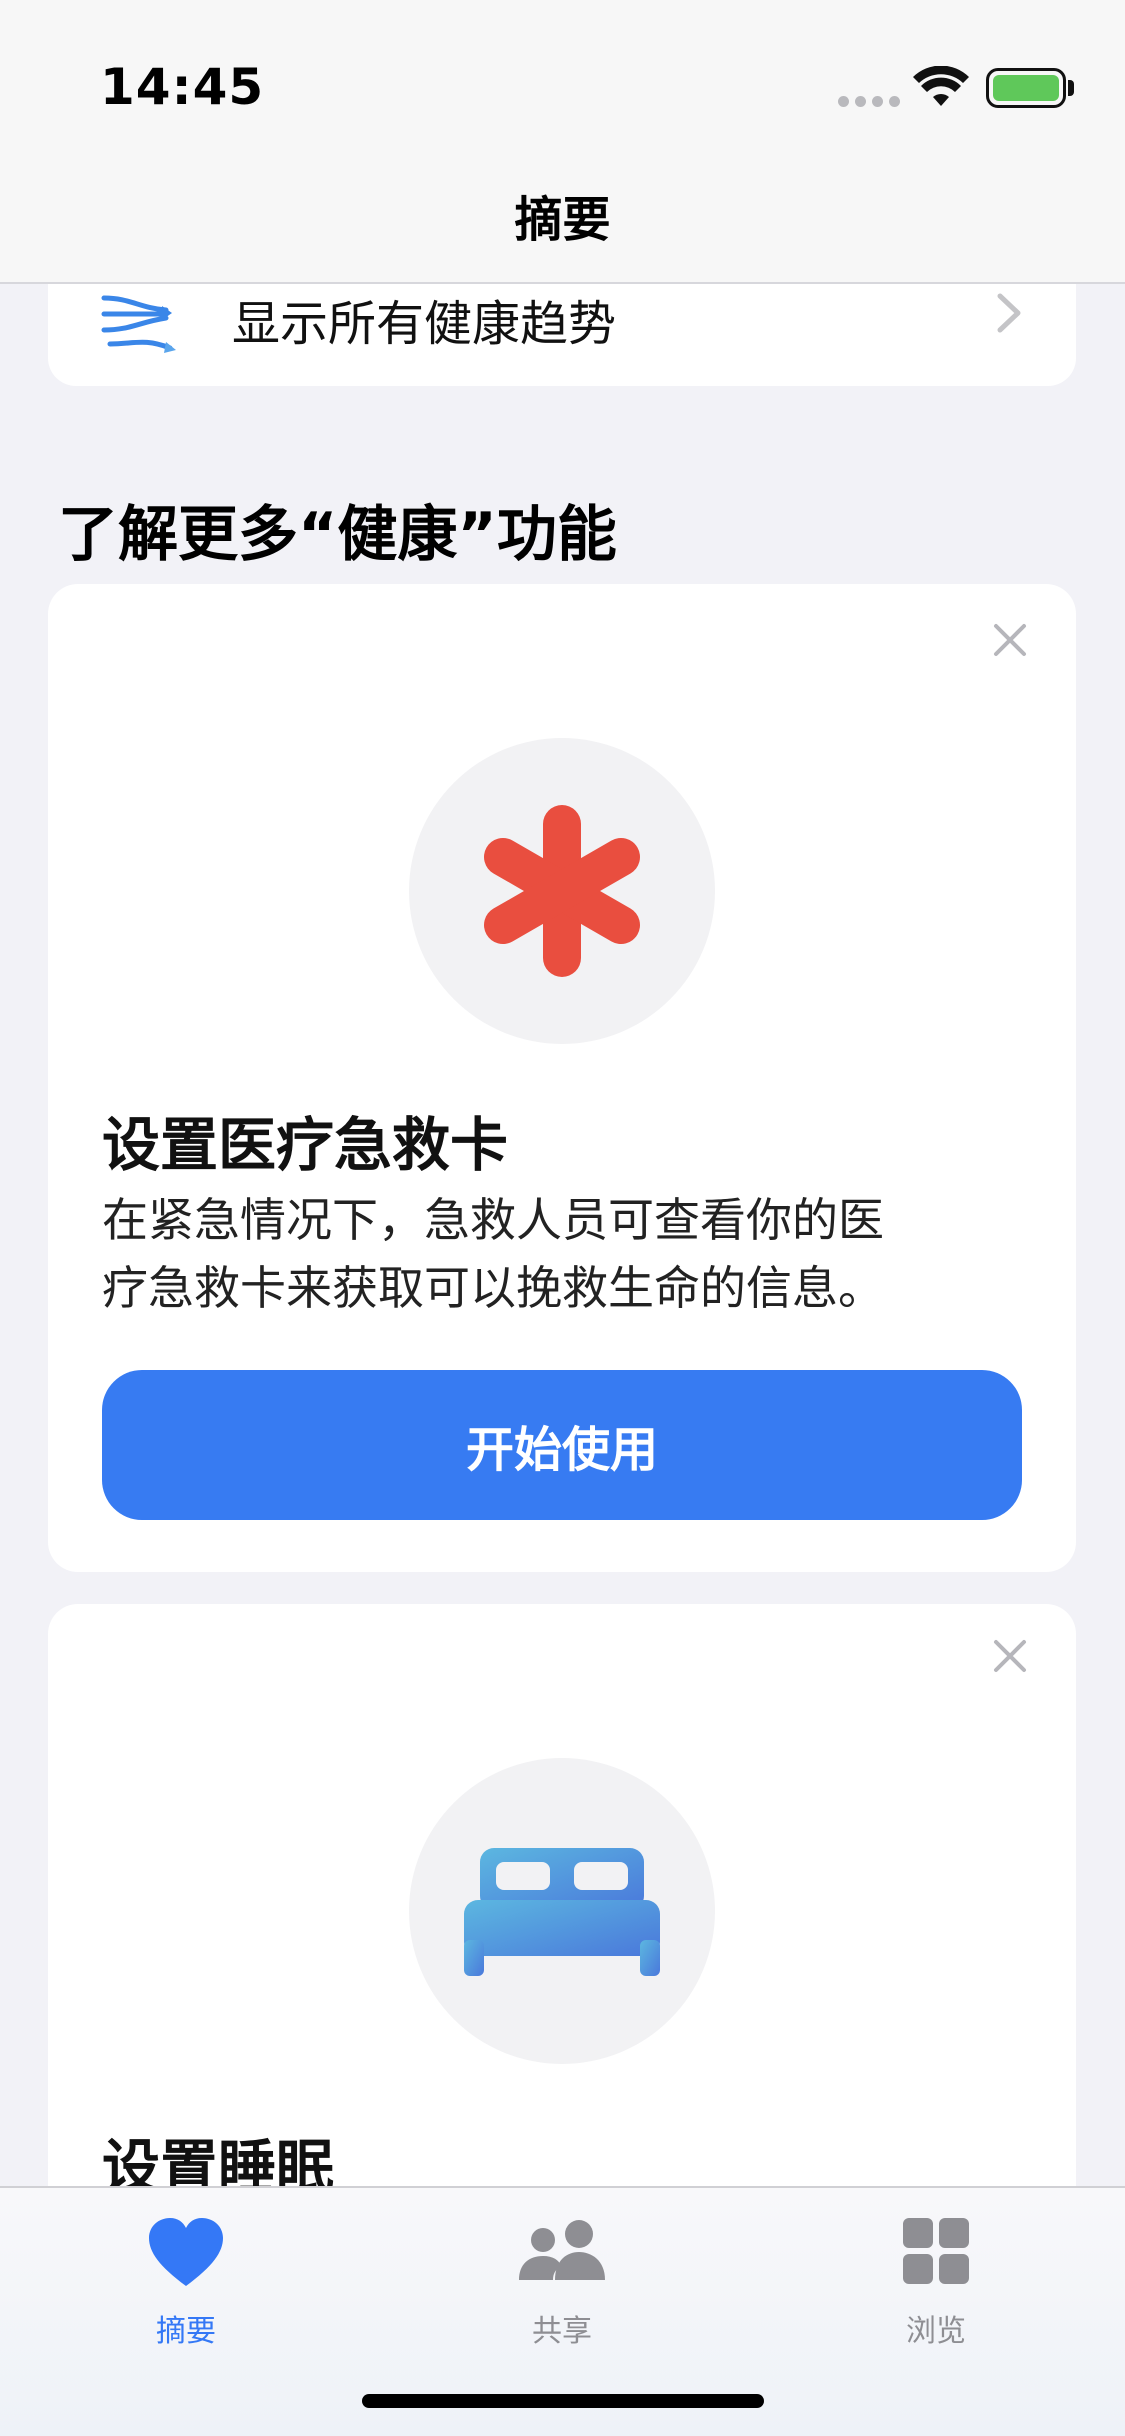 The height and width of the screenshot is (2436, 1125). I want to click on tab-summary: 摘要, so click(186, 2281).